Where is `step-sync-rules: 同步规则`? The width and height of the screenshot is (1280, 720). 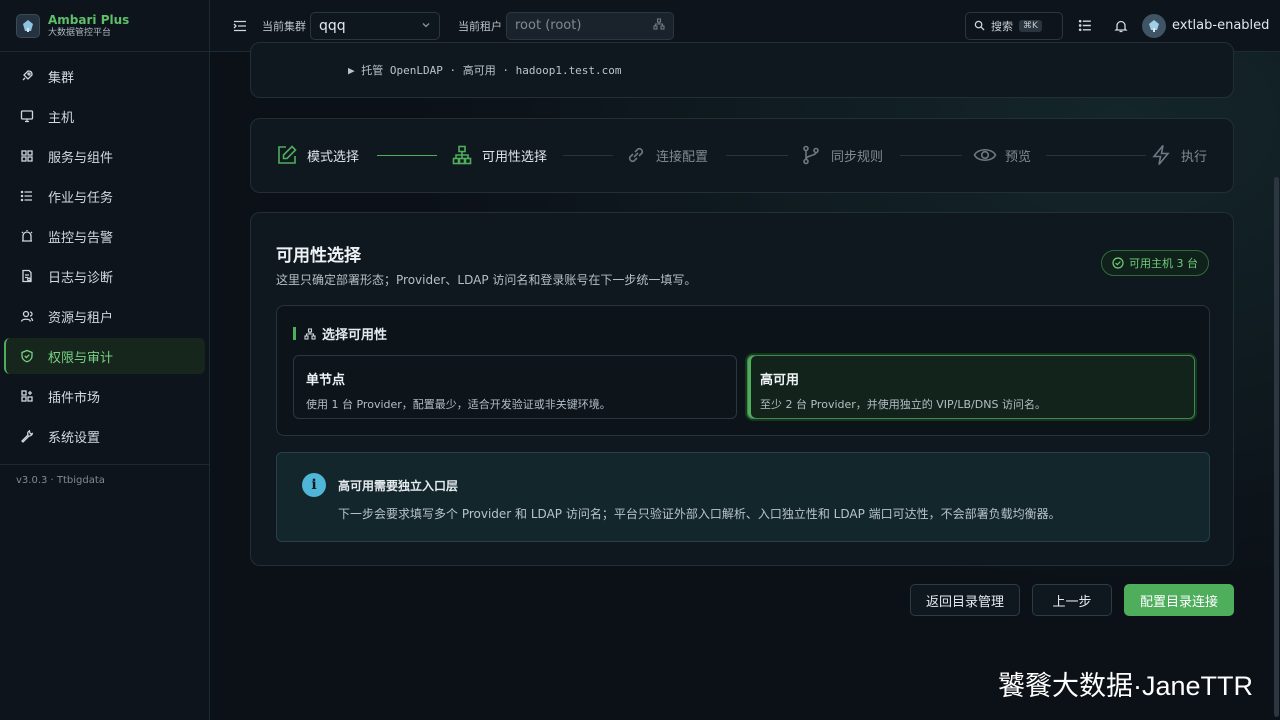 step-sync-rules: 同步规则 is located at coordinates (841, 155).